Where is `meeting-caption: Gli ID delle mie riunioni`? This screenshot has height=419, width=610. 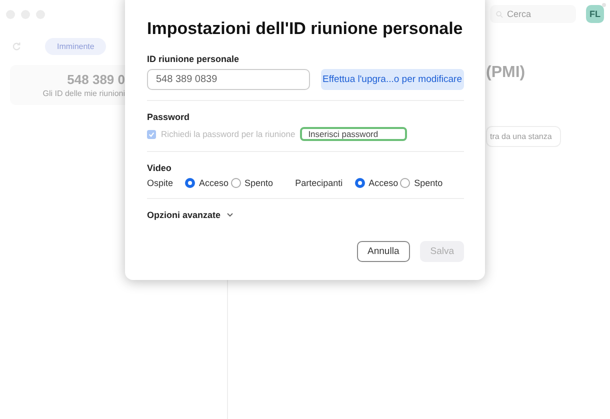
meeting-caption: Gli ID delle mie riunioni is located at coordinates (83, 93).